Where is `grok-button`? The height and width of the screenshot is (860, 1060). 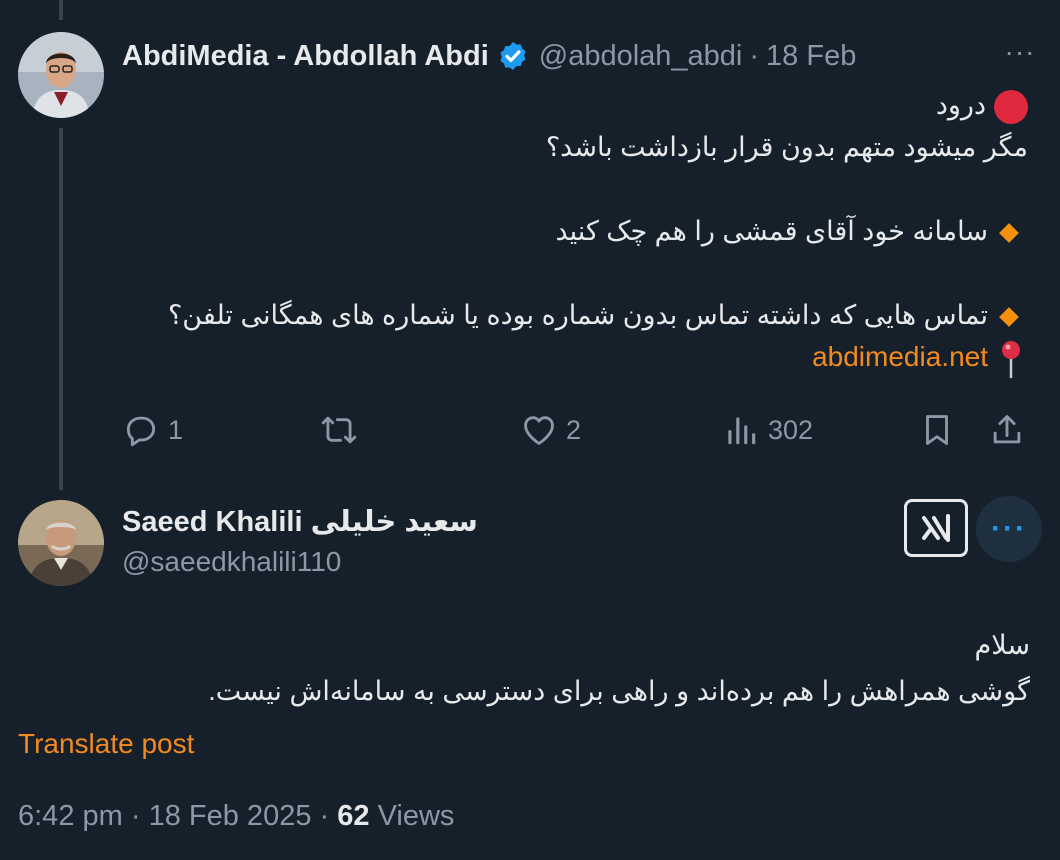 grok-button is located at coordinates (936, 528).